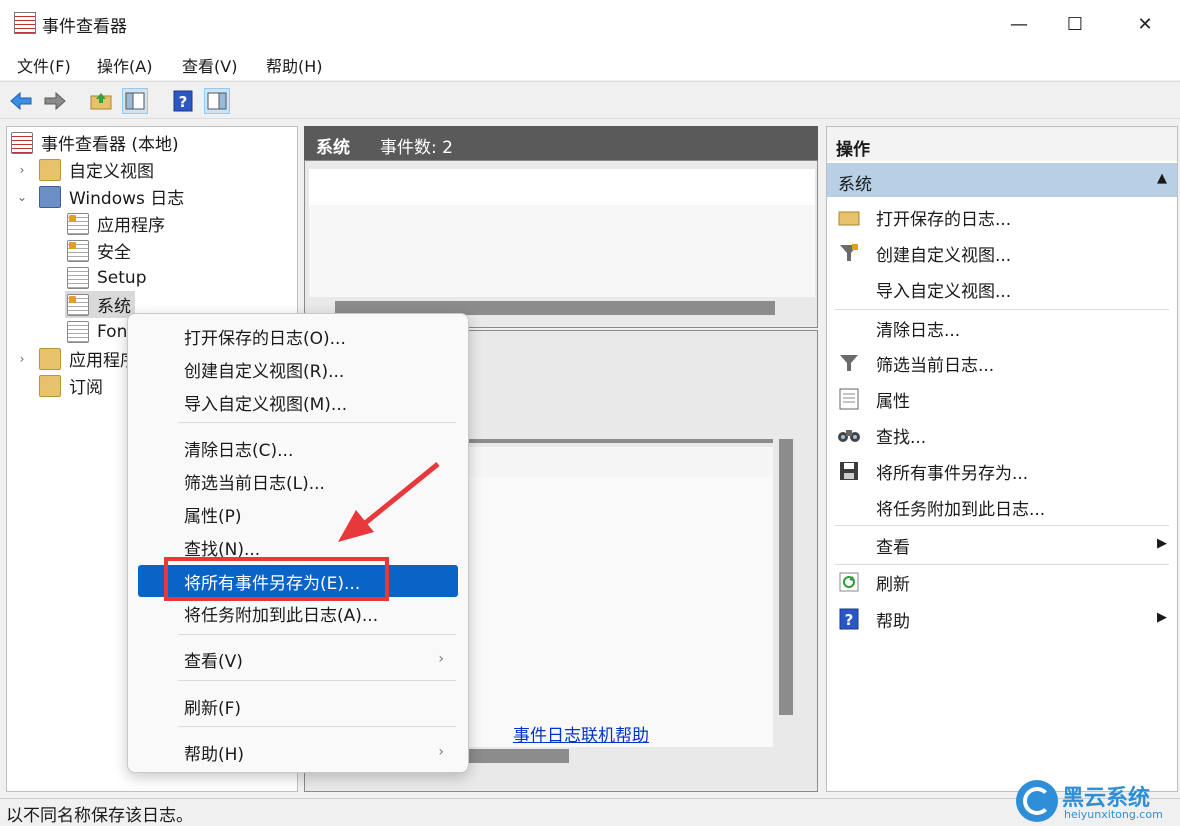  I want to click on tree-item-application: 应用程序, so click(116, 223).